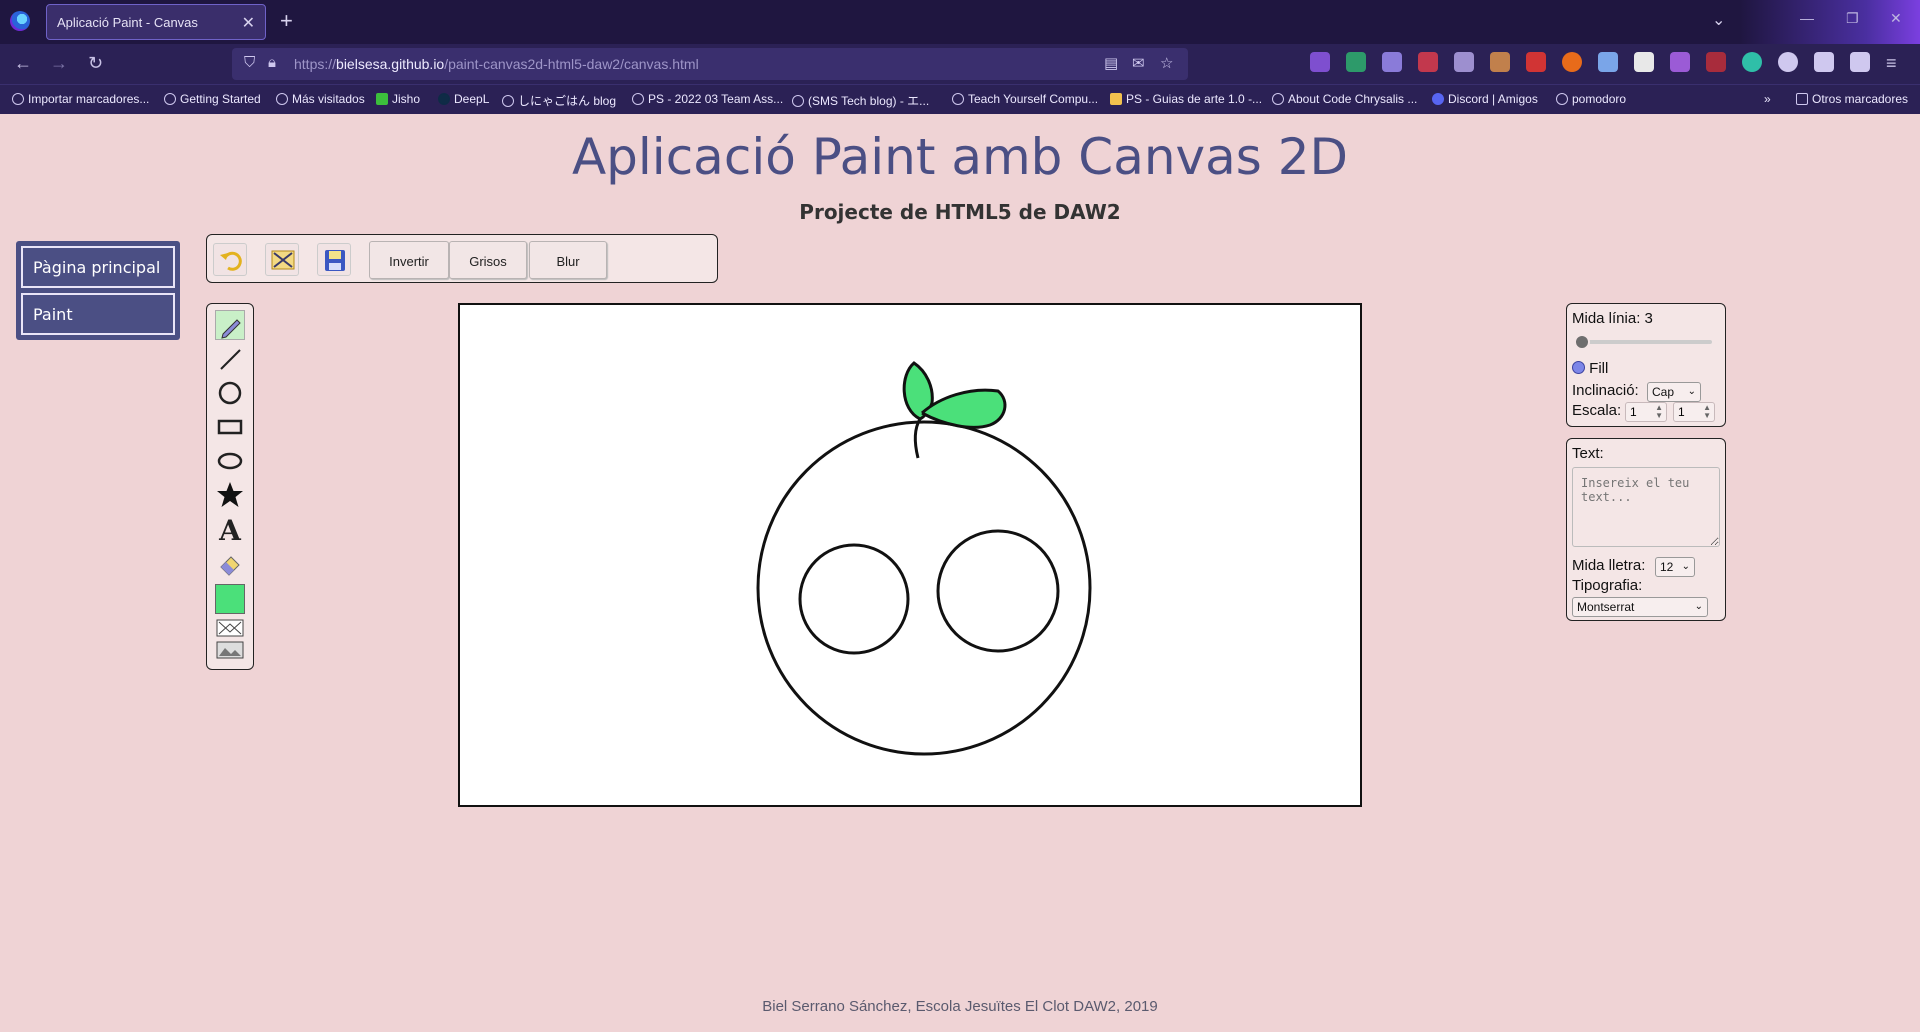  What do you see at coordinates (1896, 18) in the screenshot?
I see `close-window-icon: ✕` at bounding box center [1896, 18].